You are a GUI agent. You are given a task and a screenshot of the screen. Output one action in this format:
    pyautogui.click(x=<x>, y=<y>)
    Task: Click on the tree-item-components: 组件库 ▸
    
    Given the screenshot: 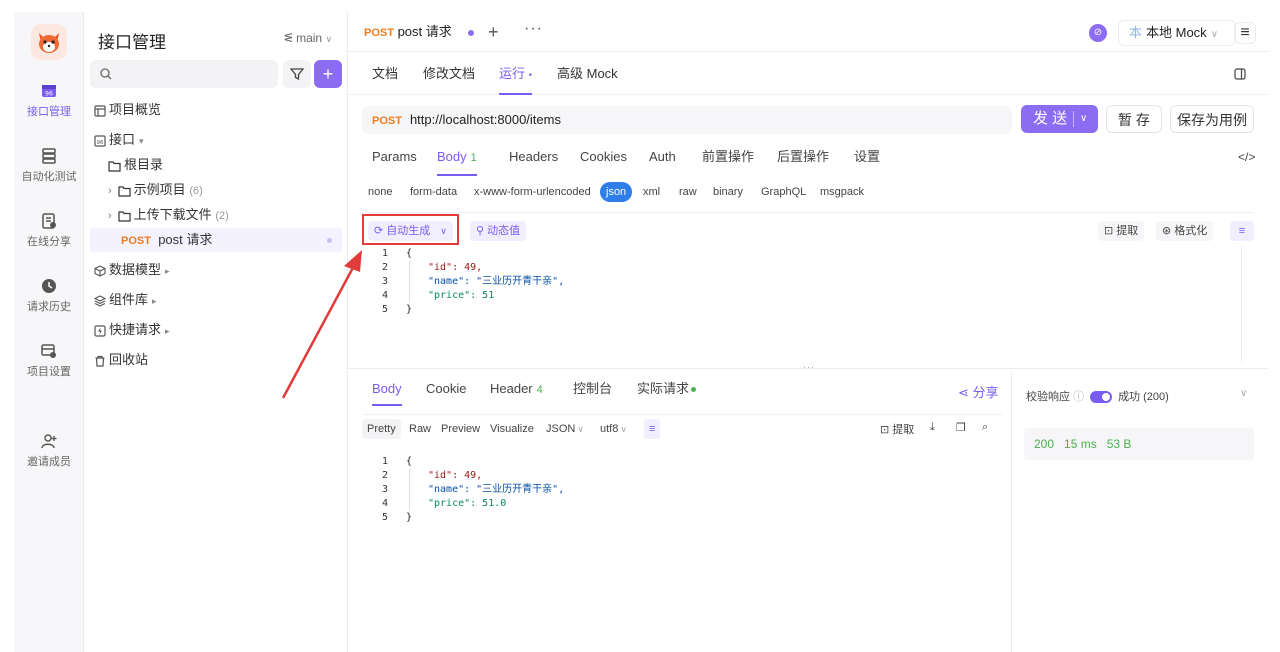 What is the action you would take?
    pyautogui.click(x=226, y=300)
    